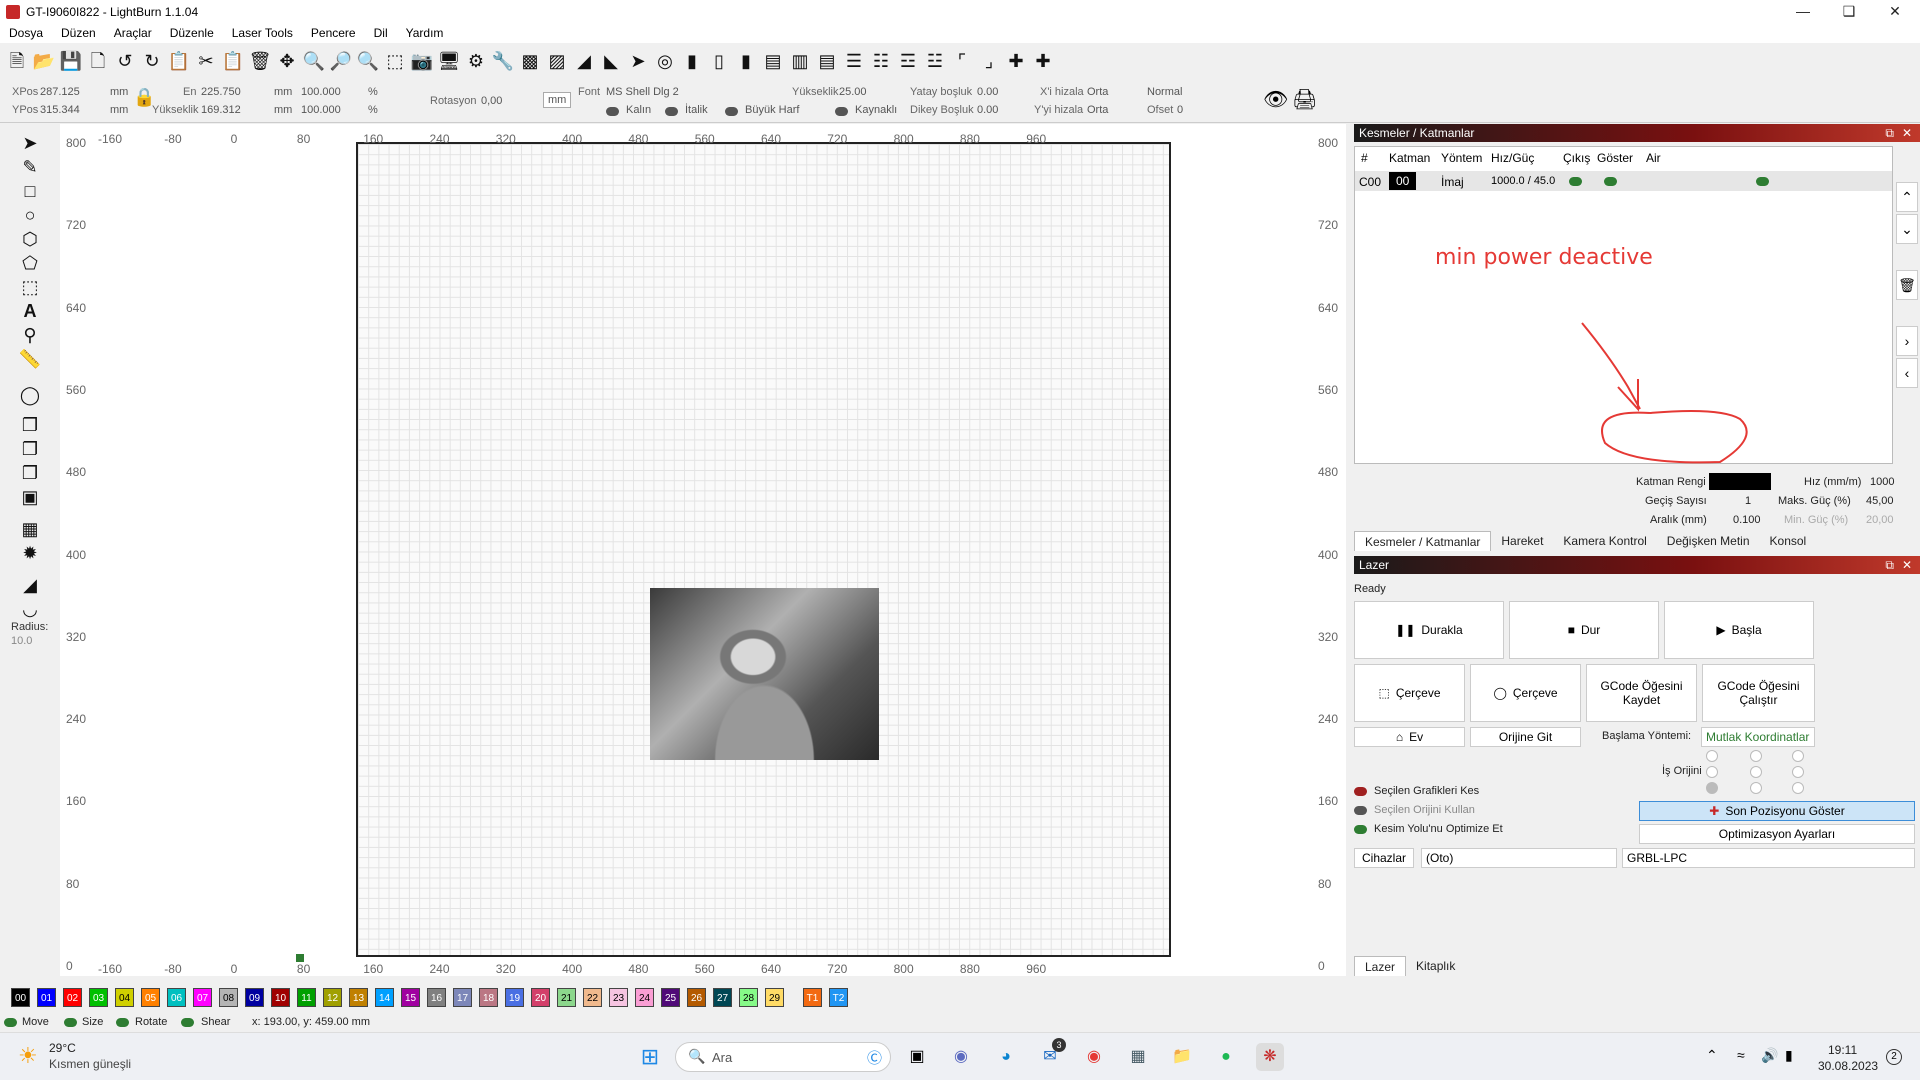  I want to click on mirror-h-icon: ◢, so click(584, 61).